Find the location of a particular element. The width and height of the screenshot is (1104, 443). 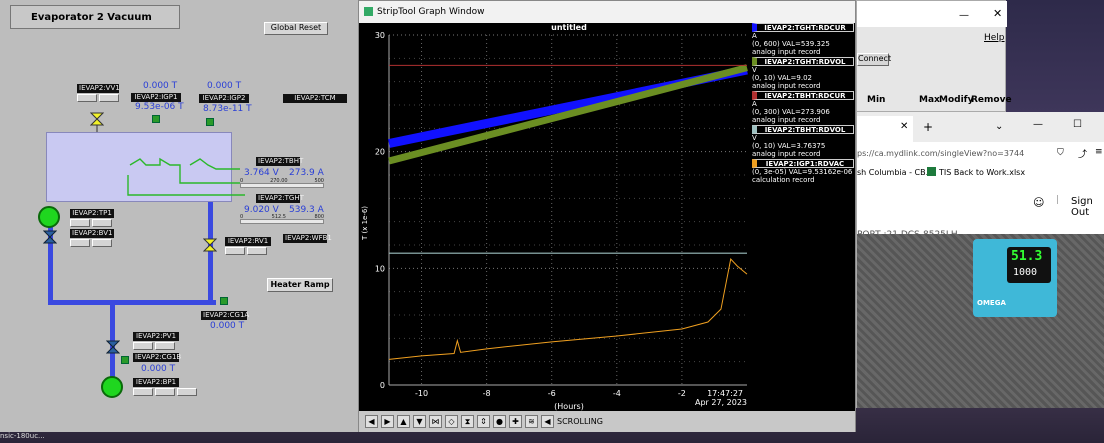

legend-desc: analog input record is located at coordinates (786, 52).